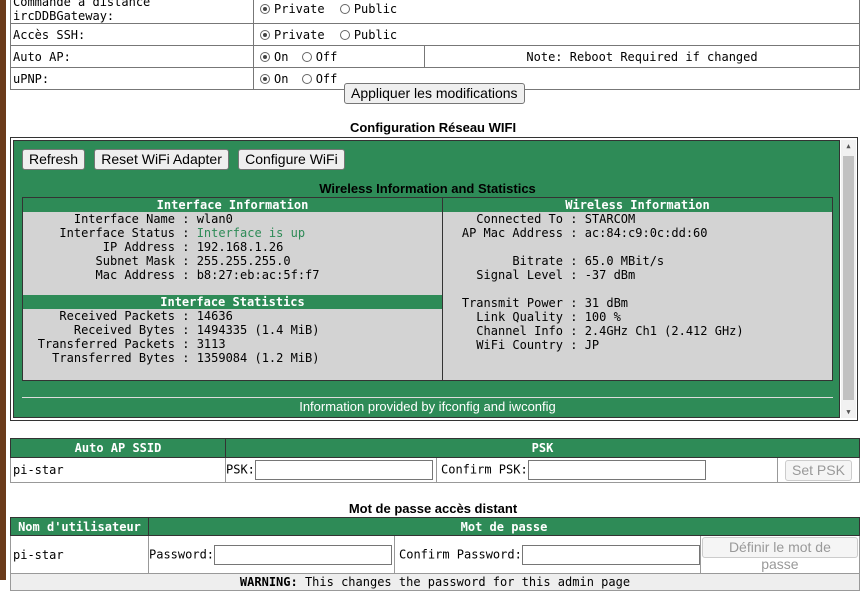 The width and height of the screenshot is (866, 591). What do you see at coordinates (240, 469) in the screenshot?
I see `psk-label: PSK:` at bounding box center [240, 469].